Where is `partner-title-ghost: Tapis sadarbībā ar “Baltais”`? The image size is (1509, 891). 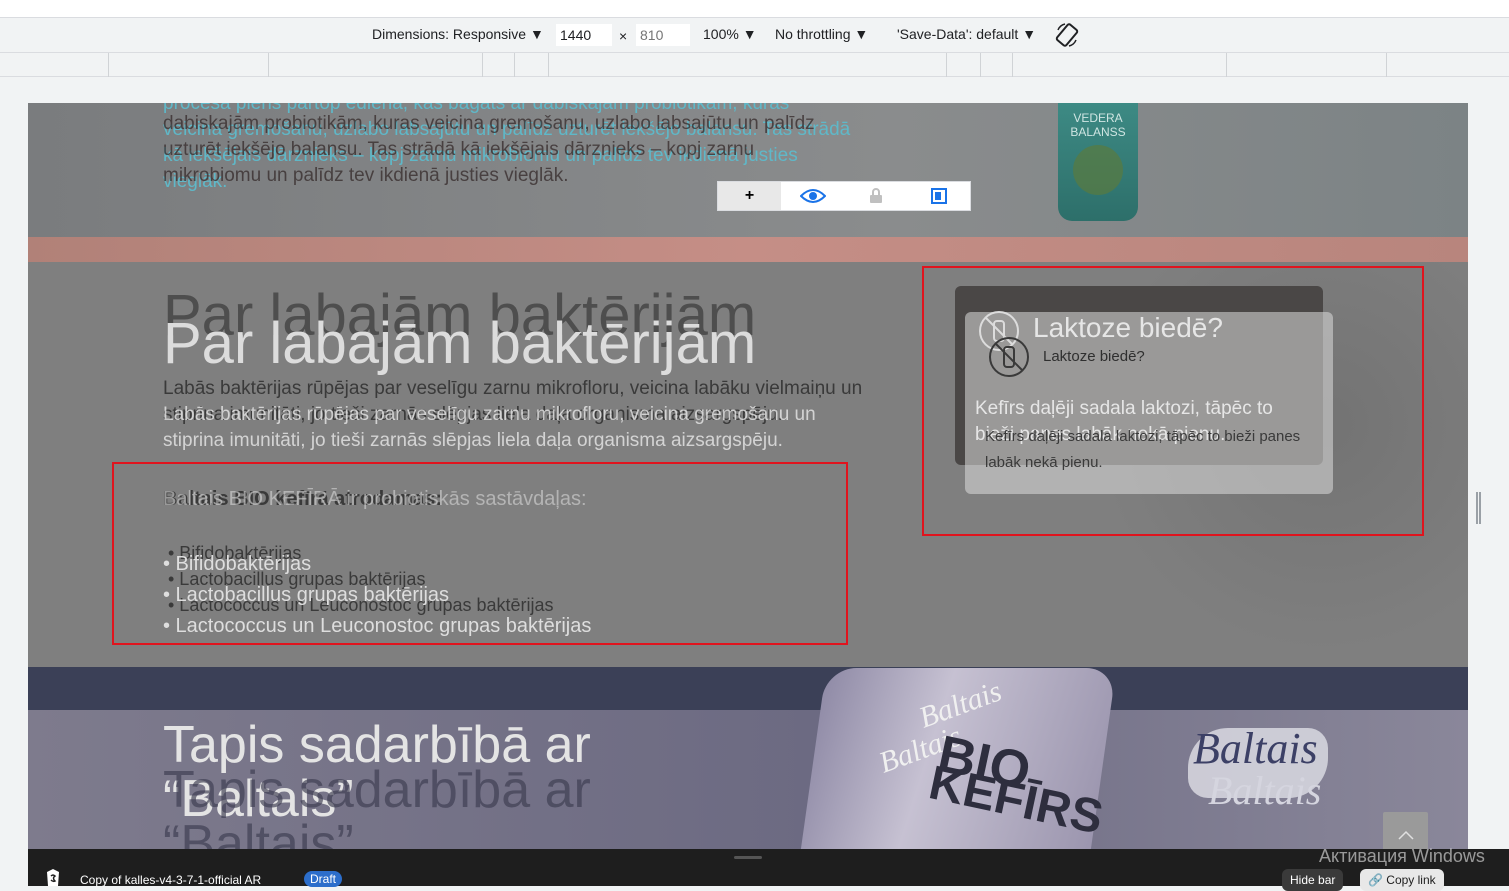
partner-title-ghost: Tapis sadarbībā ar “Baltais” is located at coordinates (377, 805).